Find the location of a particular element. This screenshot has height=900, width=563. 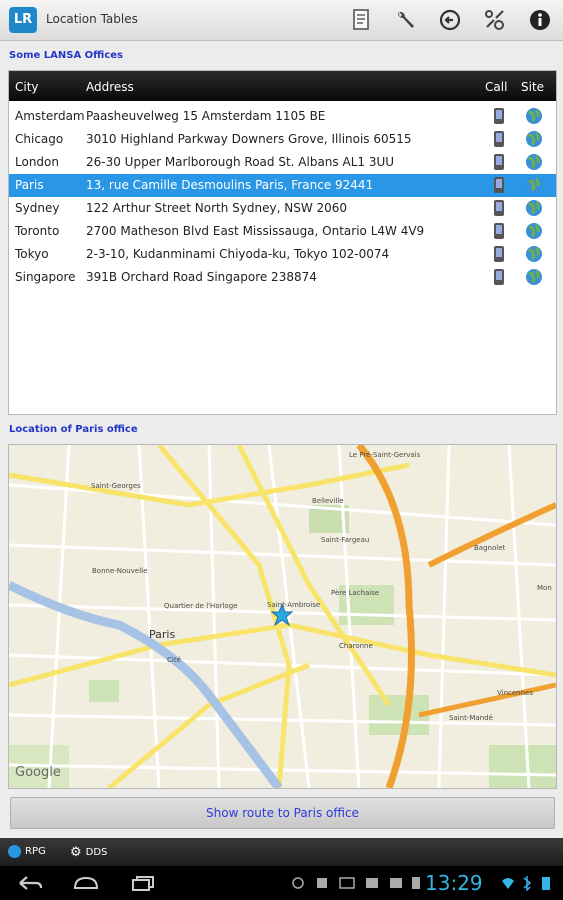

action-bar: LR Location Tables is located at coordinates (281, 20).